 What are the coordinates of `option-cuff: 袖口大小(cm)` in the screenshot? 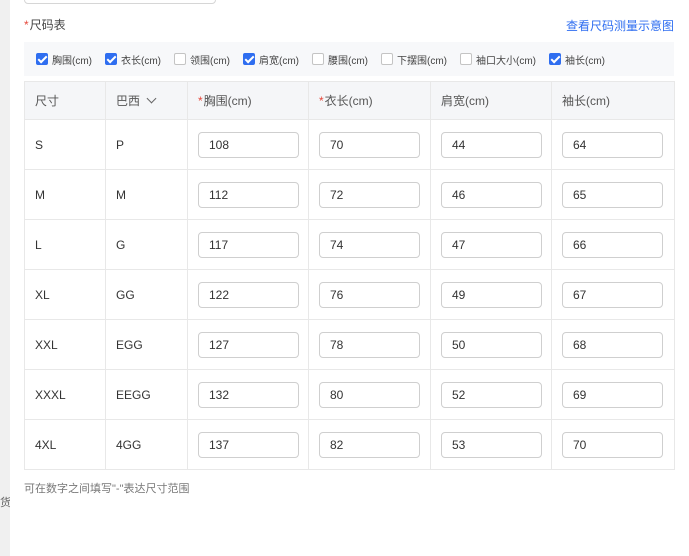 It's located at (498, 59).